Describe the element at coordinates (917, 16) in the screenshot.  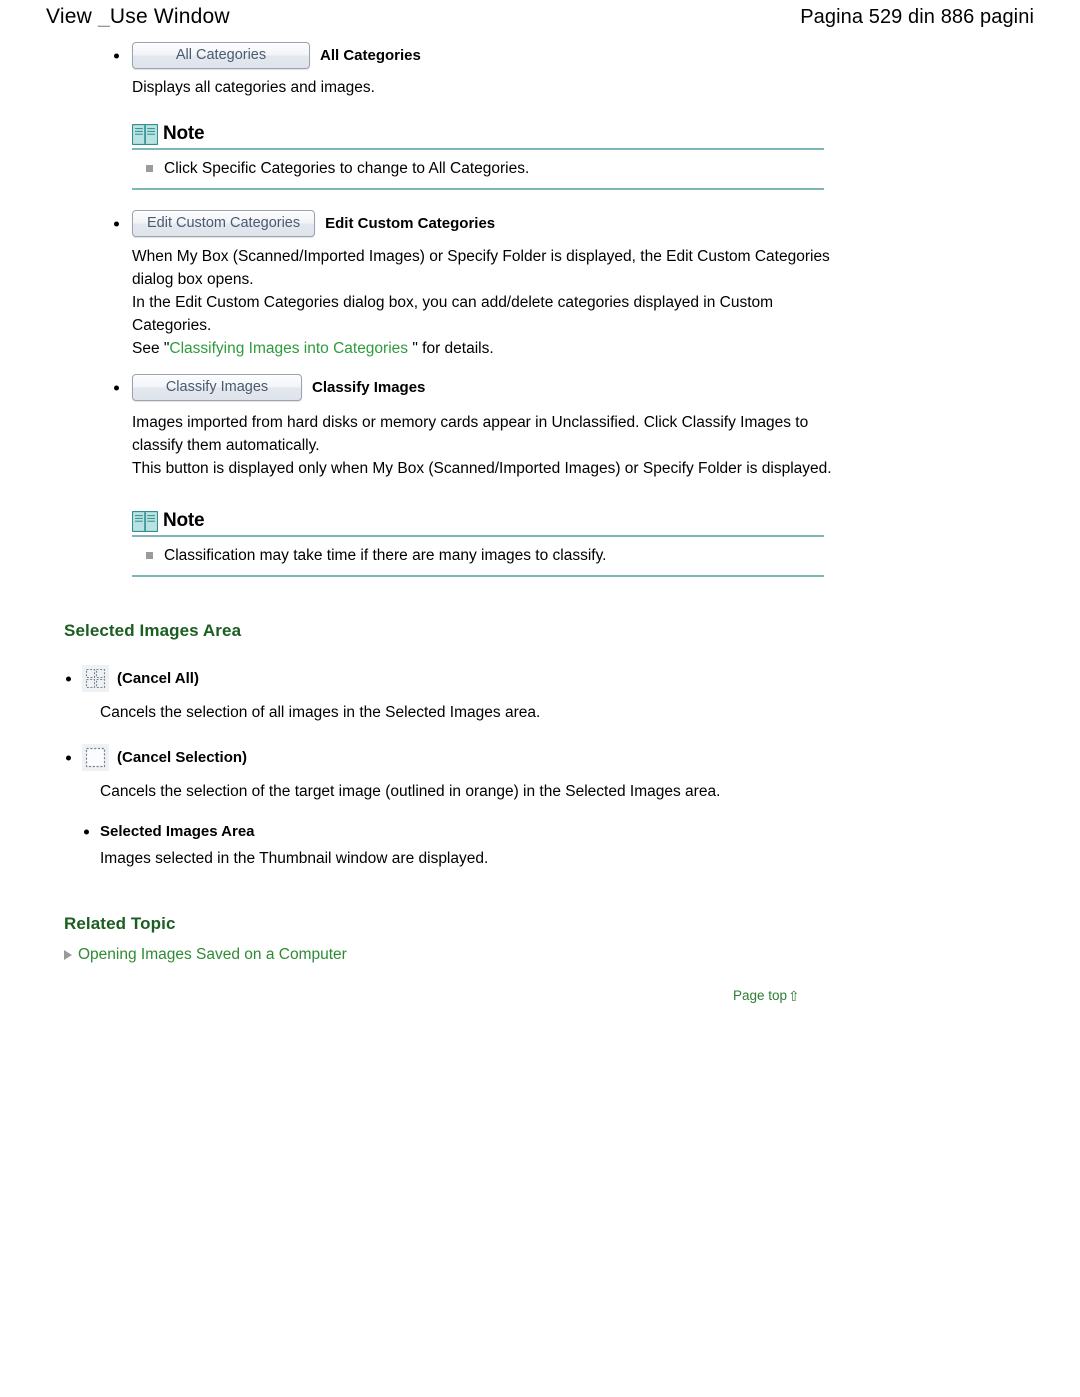
I see `page-number-indicator: Pagina 529 din 886 pagini` at that location.